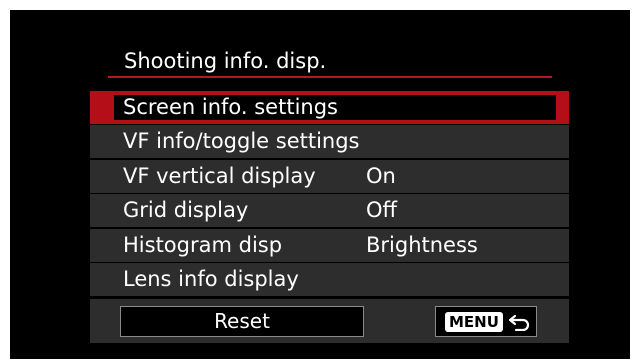 The height and width of the screenshot is (361, 640). Describe the element at coordinates (381, 210) in the screenshot. I see `menu-item-value: Off` at that location.